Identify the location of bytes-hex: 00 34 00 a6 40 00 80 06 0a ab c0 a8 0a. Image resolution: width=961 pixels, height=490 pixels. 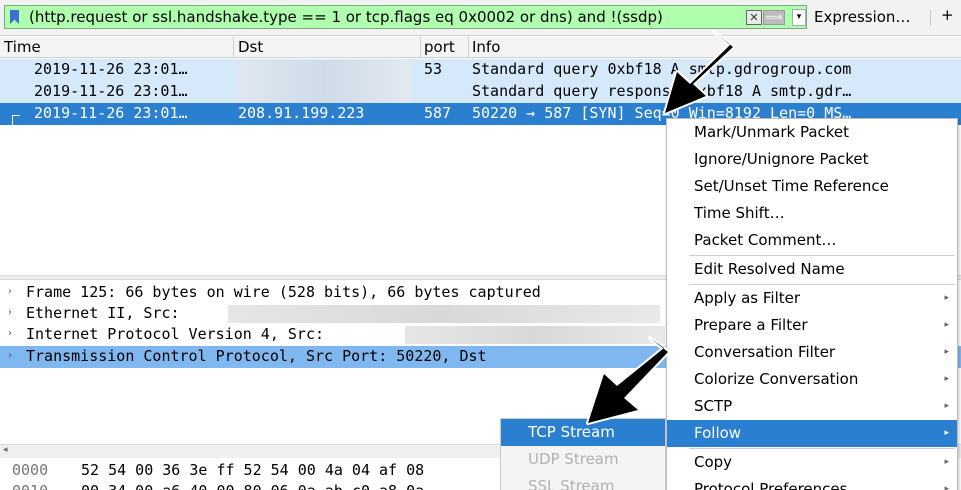
(252, 486).